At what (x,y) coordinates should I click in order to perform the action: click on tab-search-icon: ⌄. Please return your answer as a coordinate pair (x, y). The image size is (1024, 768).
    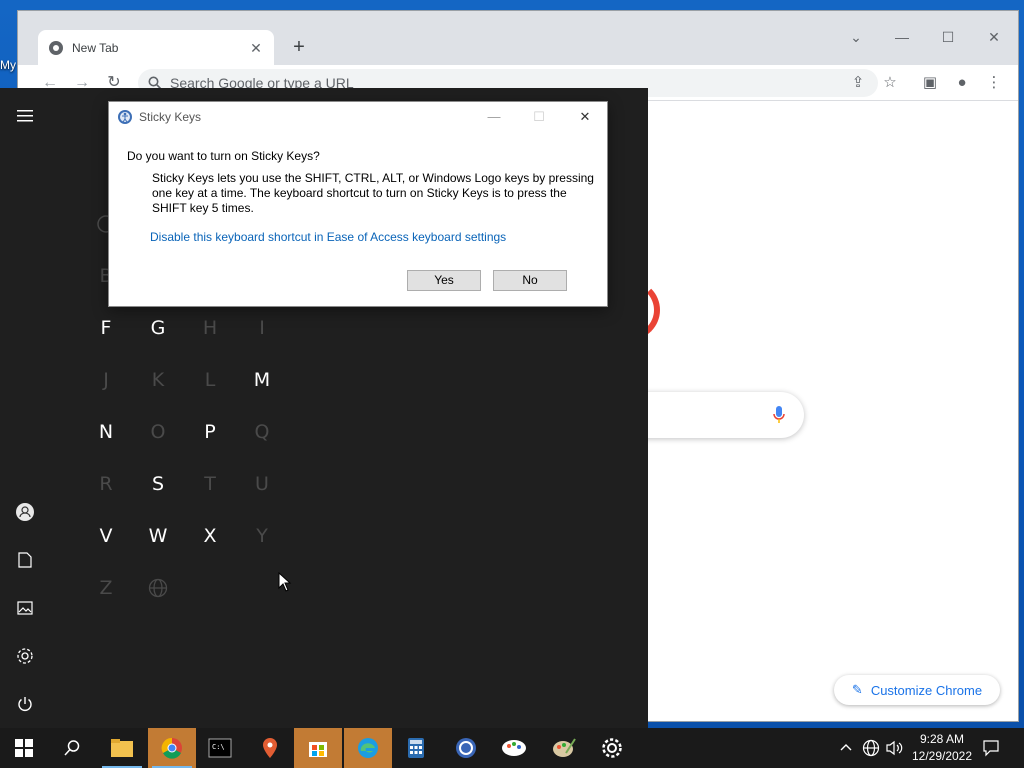
    Looking at the image, I should click on (856, 37).